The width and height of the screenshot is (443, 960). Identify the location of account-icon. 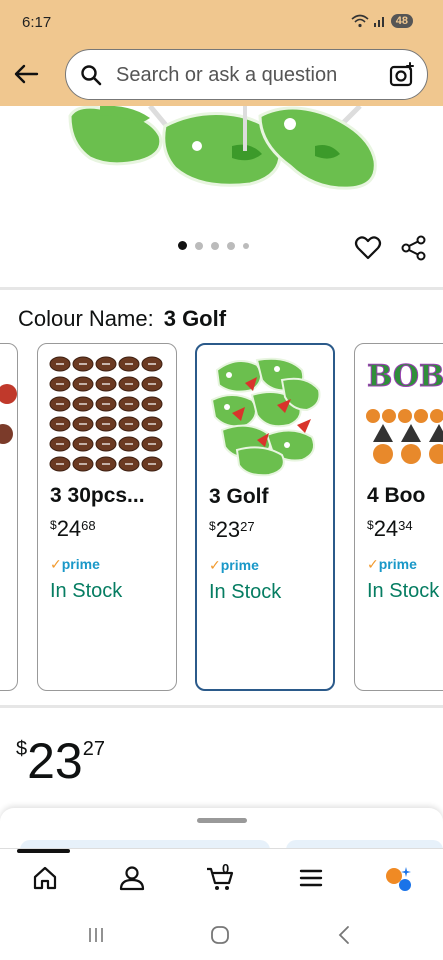
(132, 878).